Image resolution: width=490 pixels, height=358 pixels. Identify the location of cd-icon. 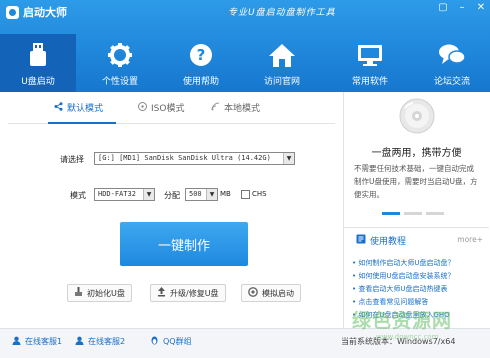
(417, 117).